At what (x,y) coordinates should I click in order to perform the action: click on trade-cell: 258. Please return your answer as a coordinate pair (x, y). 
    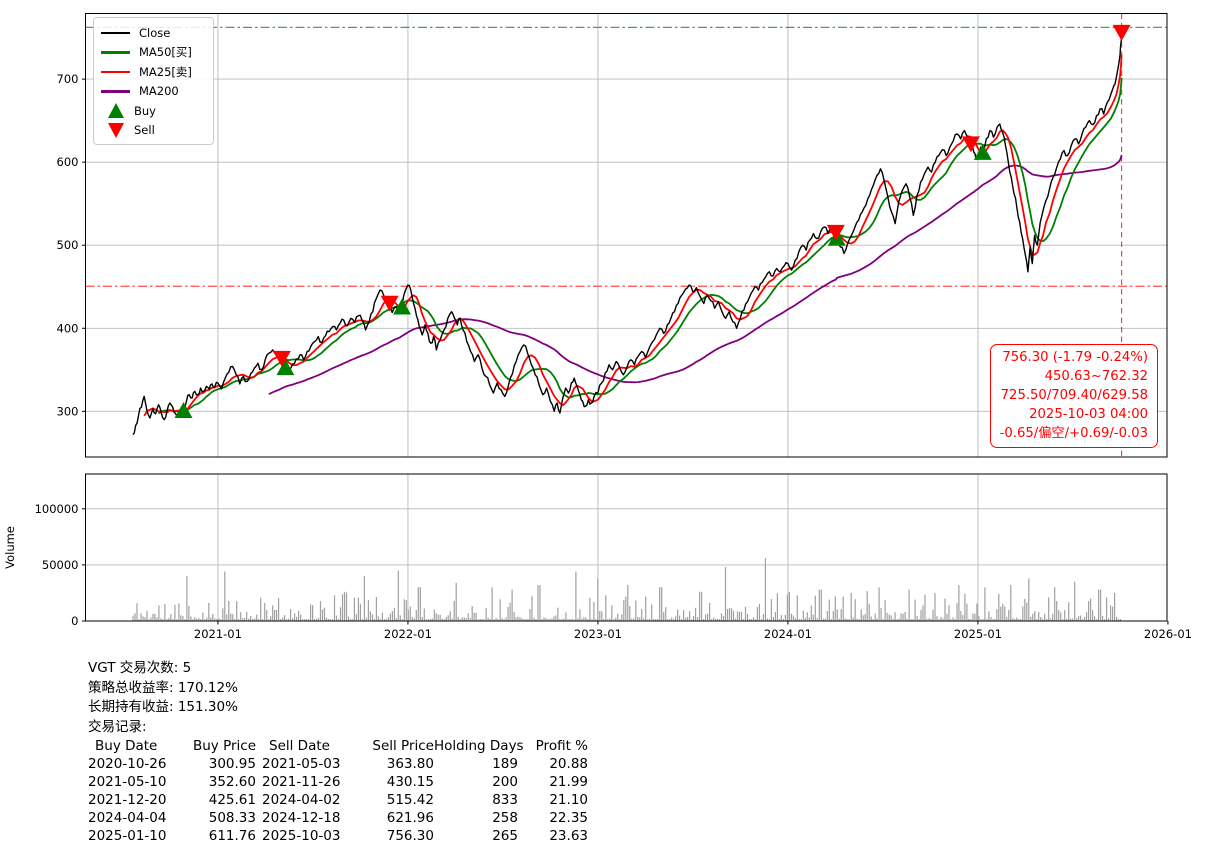
    Looking at the image, I should click on (505, 818).